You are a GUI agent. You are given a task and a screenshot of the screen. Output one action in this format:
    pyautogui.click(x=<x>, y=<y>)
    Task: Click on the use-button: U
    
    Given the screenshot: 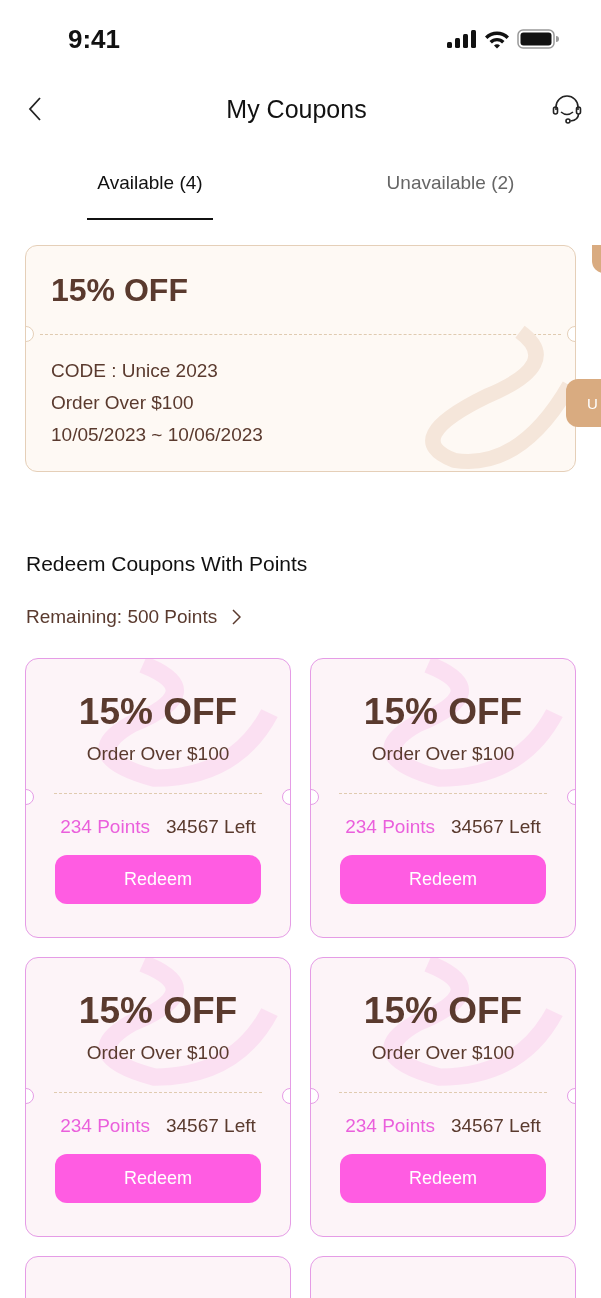 What is the action you would take?
    pyautogui.click(x=583, y=403)
    